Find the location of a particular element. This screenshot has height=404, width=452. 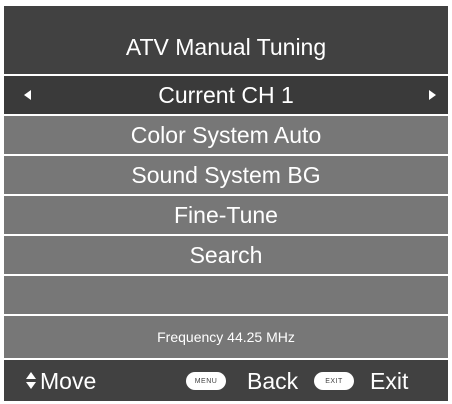

back-label: Back is located at coordinates (273, 381).